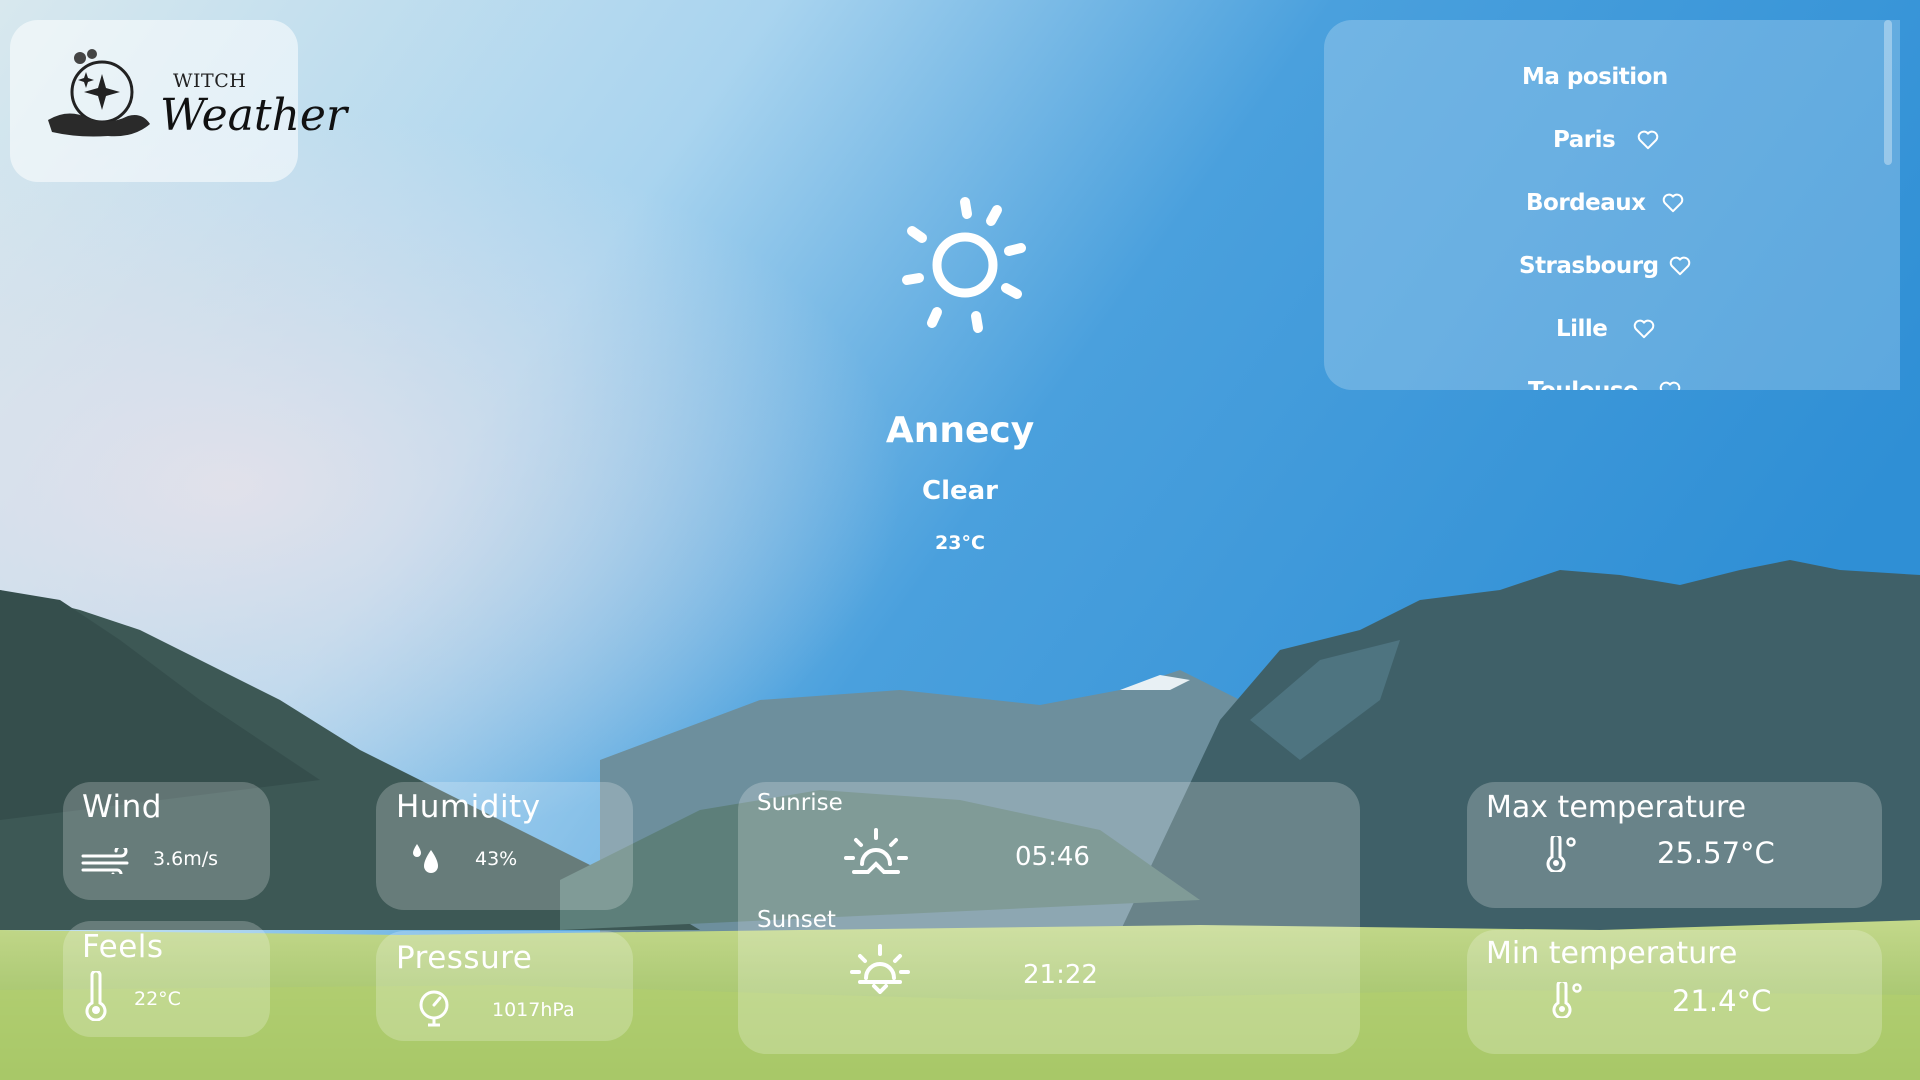  I want to click on wind-value: 3.6m/s, so click(186, 859).